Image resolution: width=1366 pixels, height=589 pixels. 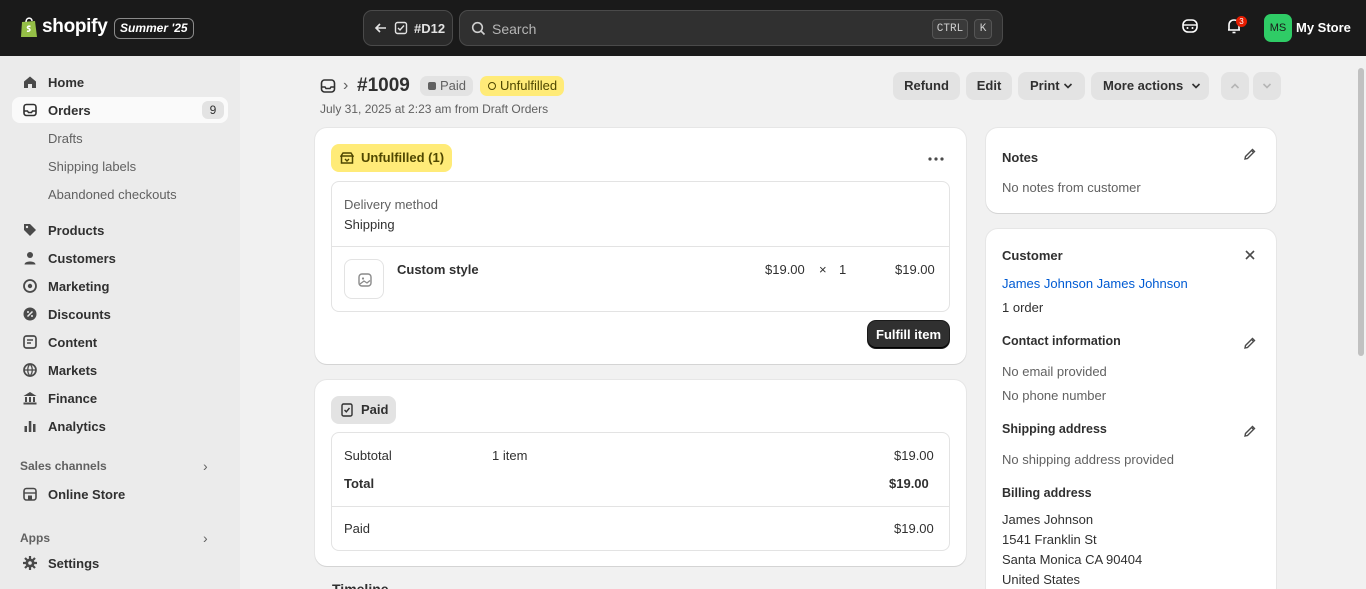 I want to click on more-actions-button: More actions, so click(x=1150, y=86).